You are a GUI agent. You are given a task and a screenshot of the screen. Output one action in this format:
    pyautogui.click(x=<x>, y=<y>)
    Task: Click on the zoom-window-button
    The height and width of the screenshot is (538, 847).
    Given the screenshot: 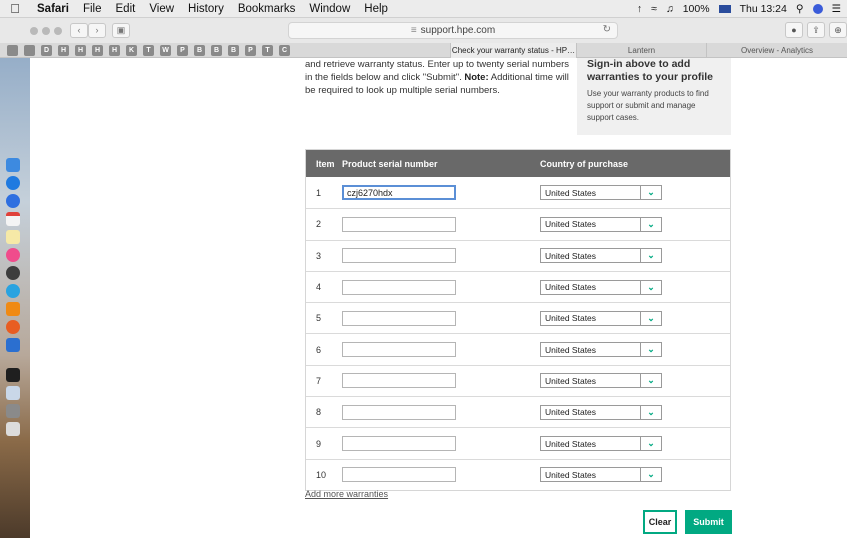 What is the action you would take?
    pyautogui.click(x=58, y=30)
    